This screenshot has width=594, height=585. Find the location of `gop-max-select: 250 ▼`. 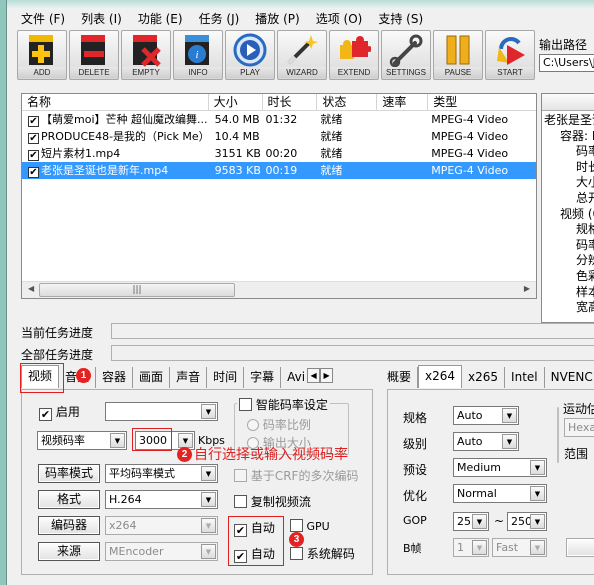

gop-max-select: 250 ▼ is located at coordinates (527, 521).